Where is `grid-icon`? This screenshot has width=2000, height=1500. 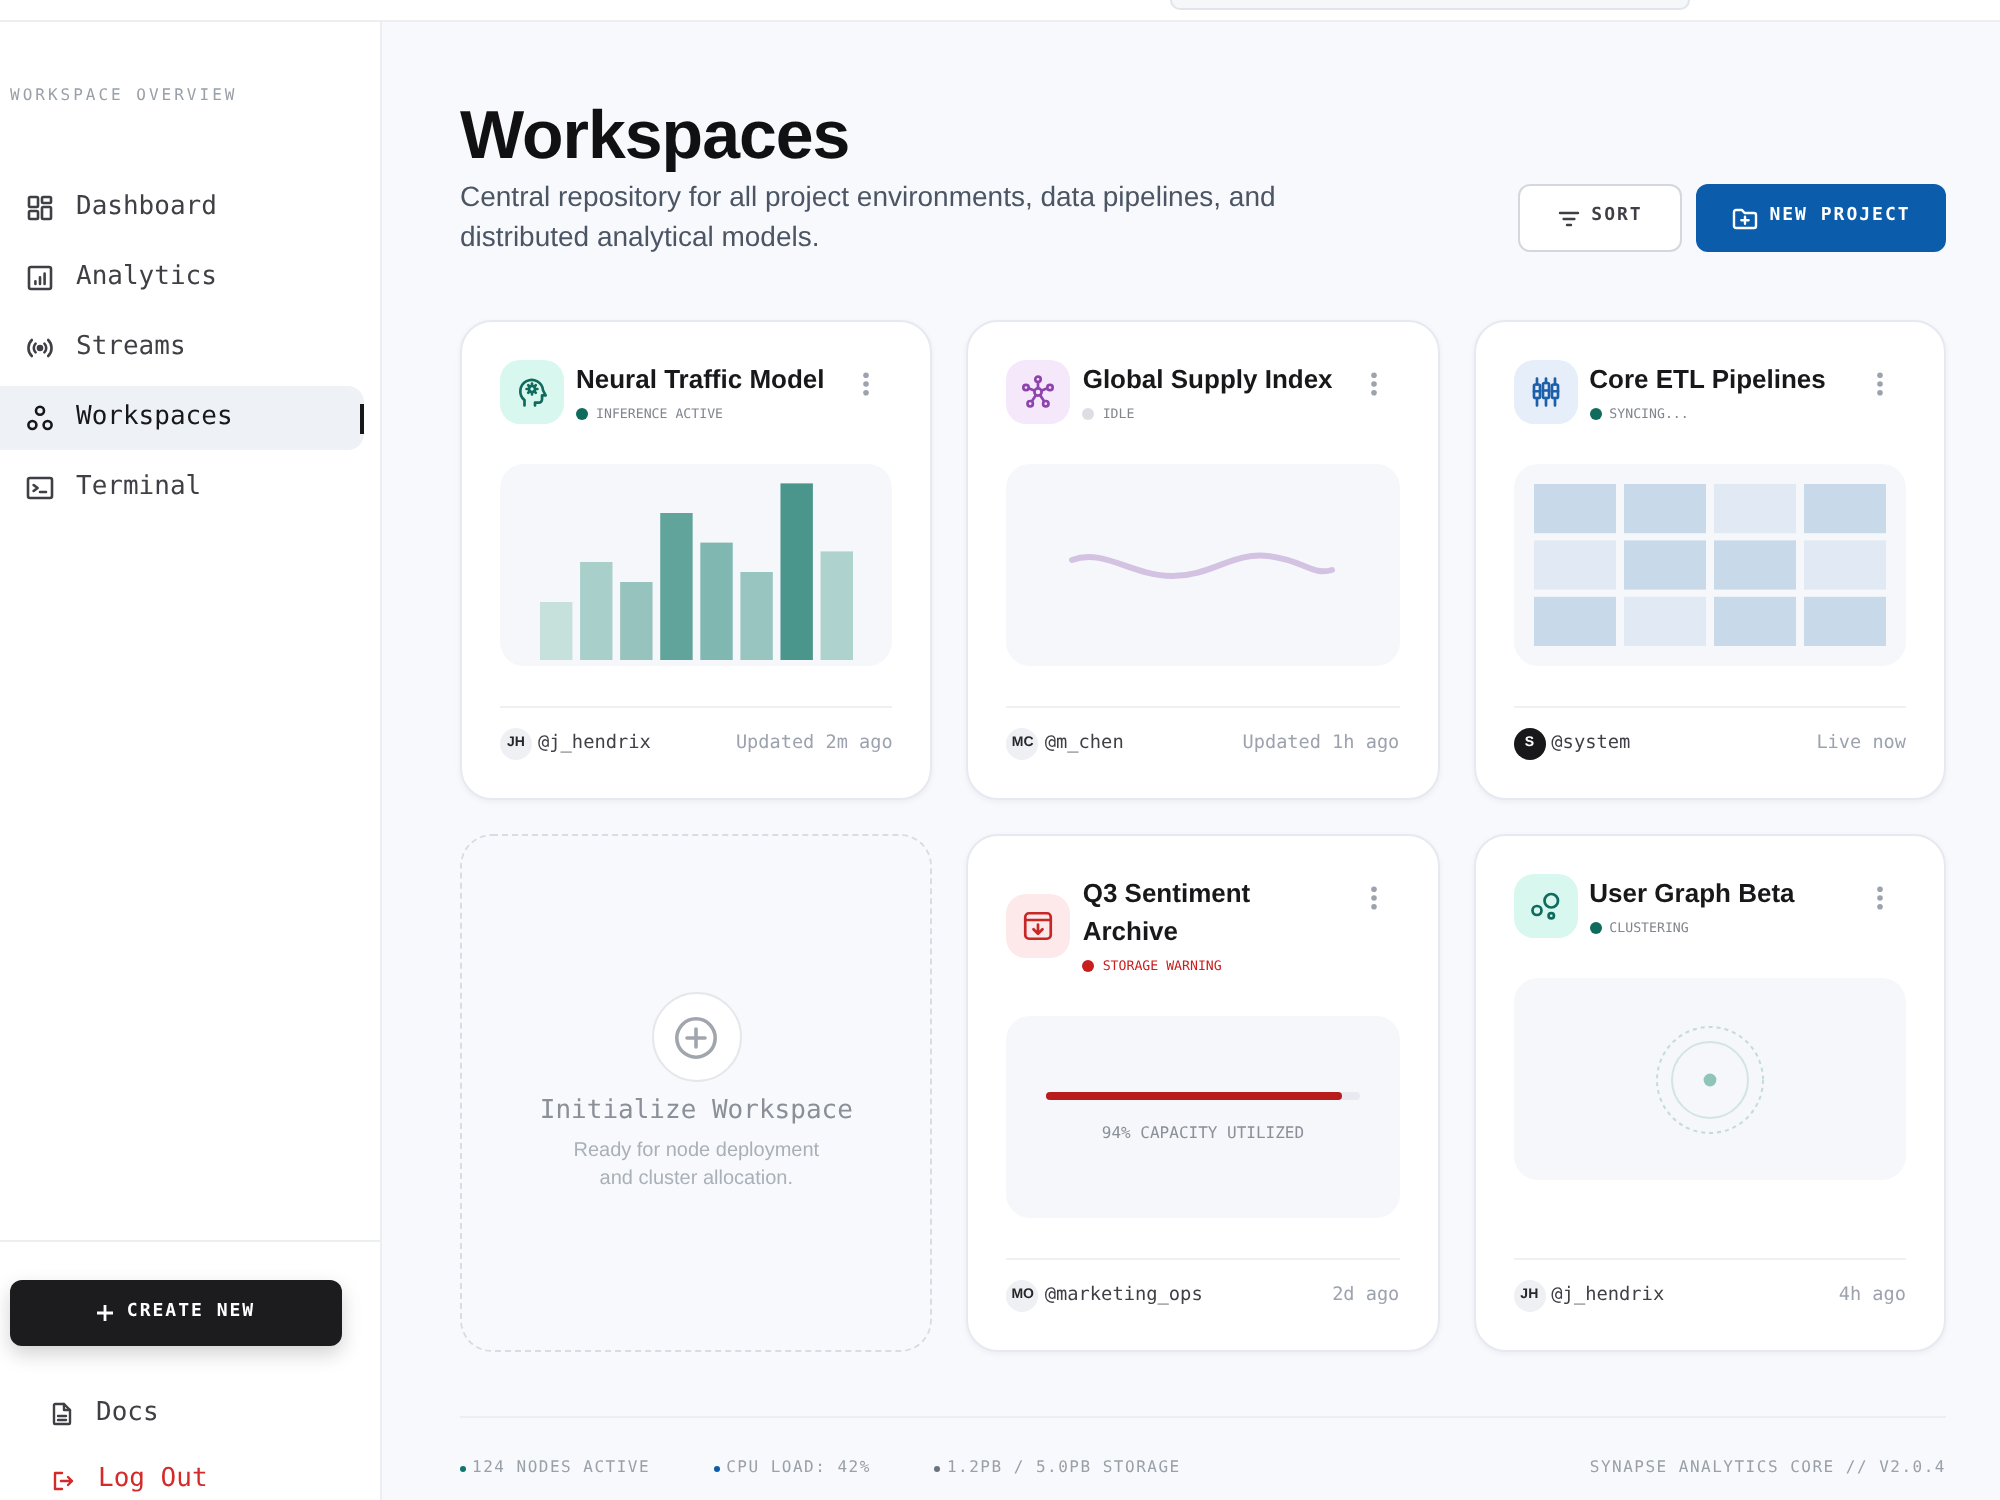 grid-icon is located at coordinates (40, 208).